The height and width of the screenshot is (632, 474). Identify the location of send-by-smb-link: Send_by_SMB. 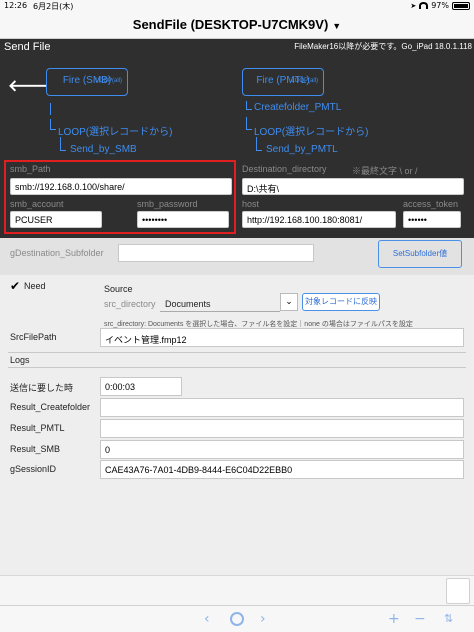
(103, 149).